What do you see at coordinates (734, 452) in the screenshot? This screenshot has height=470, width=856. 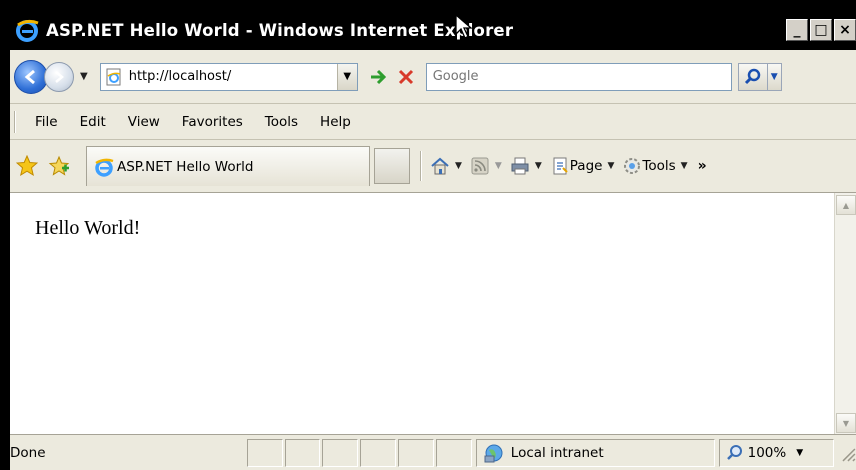 I see `zoom-magnifier-icon` at bounding box center [734, 452].